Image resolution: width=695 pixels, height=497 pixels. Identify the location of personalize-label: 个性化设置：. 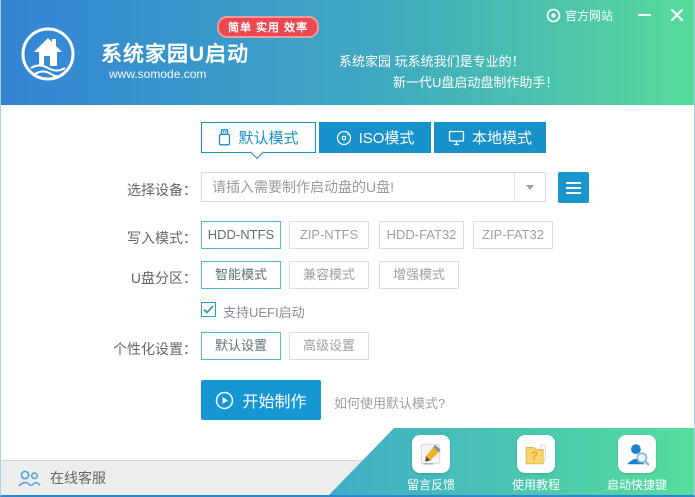
(155, 349).